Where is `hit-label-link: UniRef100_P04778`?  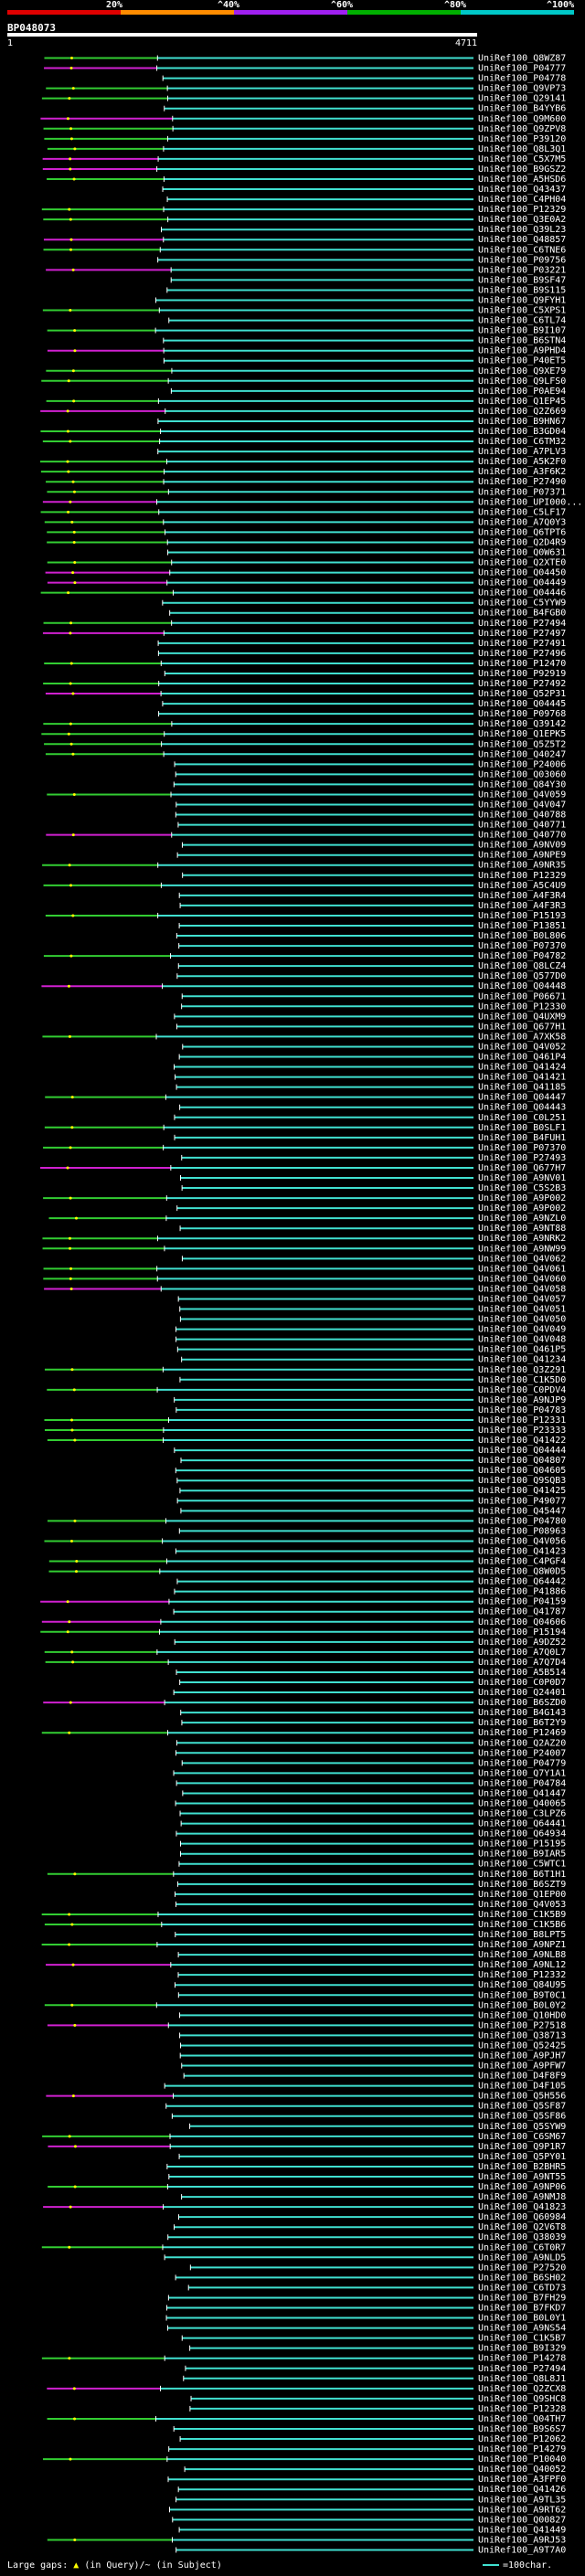
hit-label-link: UniRef100_P04778 is located at coordinates (522, 79).